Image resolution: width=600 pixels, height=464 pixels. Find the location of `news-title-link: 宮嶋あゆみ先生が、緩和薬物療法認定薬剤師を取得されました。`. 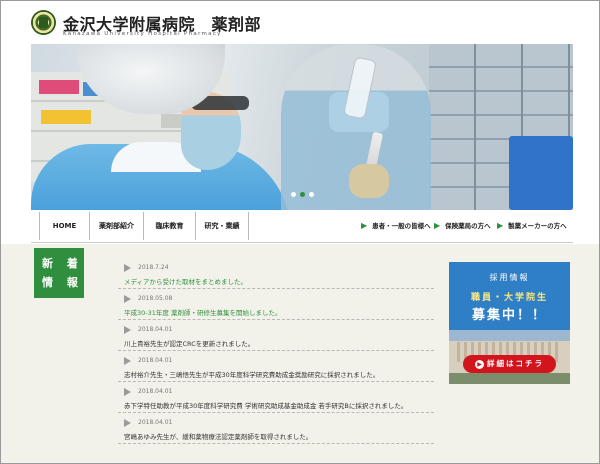

news-title-link: 宮嶋あゆみ先生が、緩和薬物療法認定薬剤師を取得されました。 is located at coordinates (218, 436).